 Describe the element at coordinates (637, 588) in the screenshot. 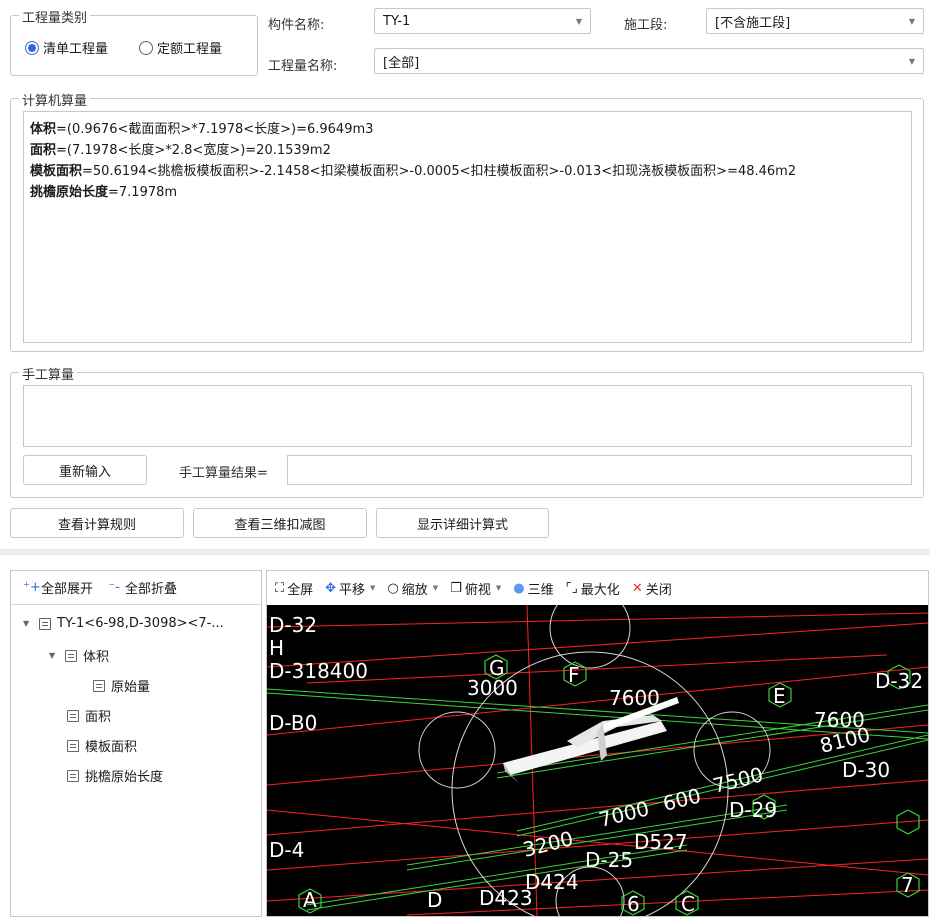

I see `close-icon: ✕` at that location.